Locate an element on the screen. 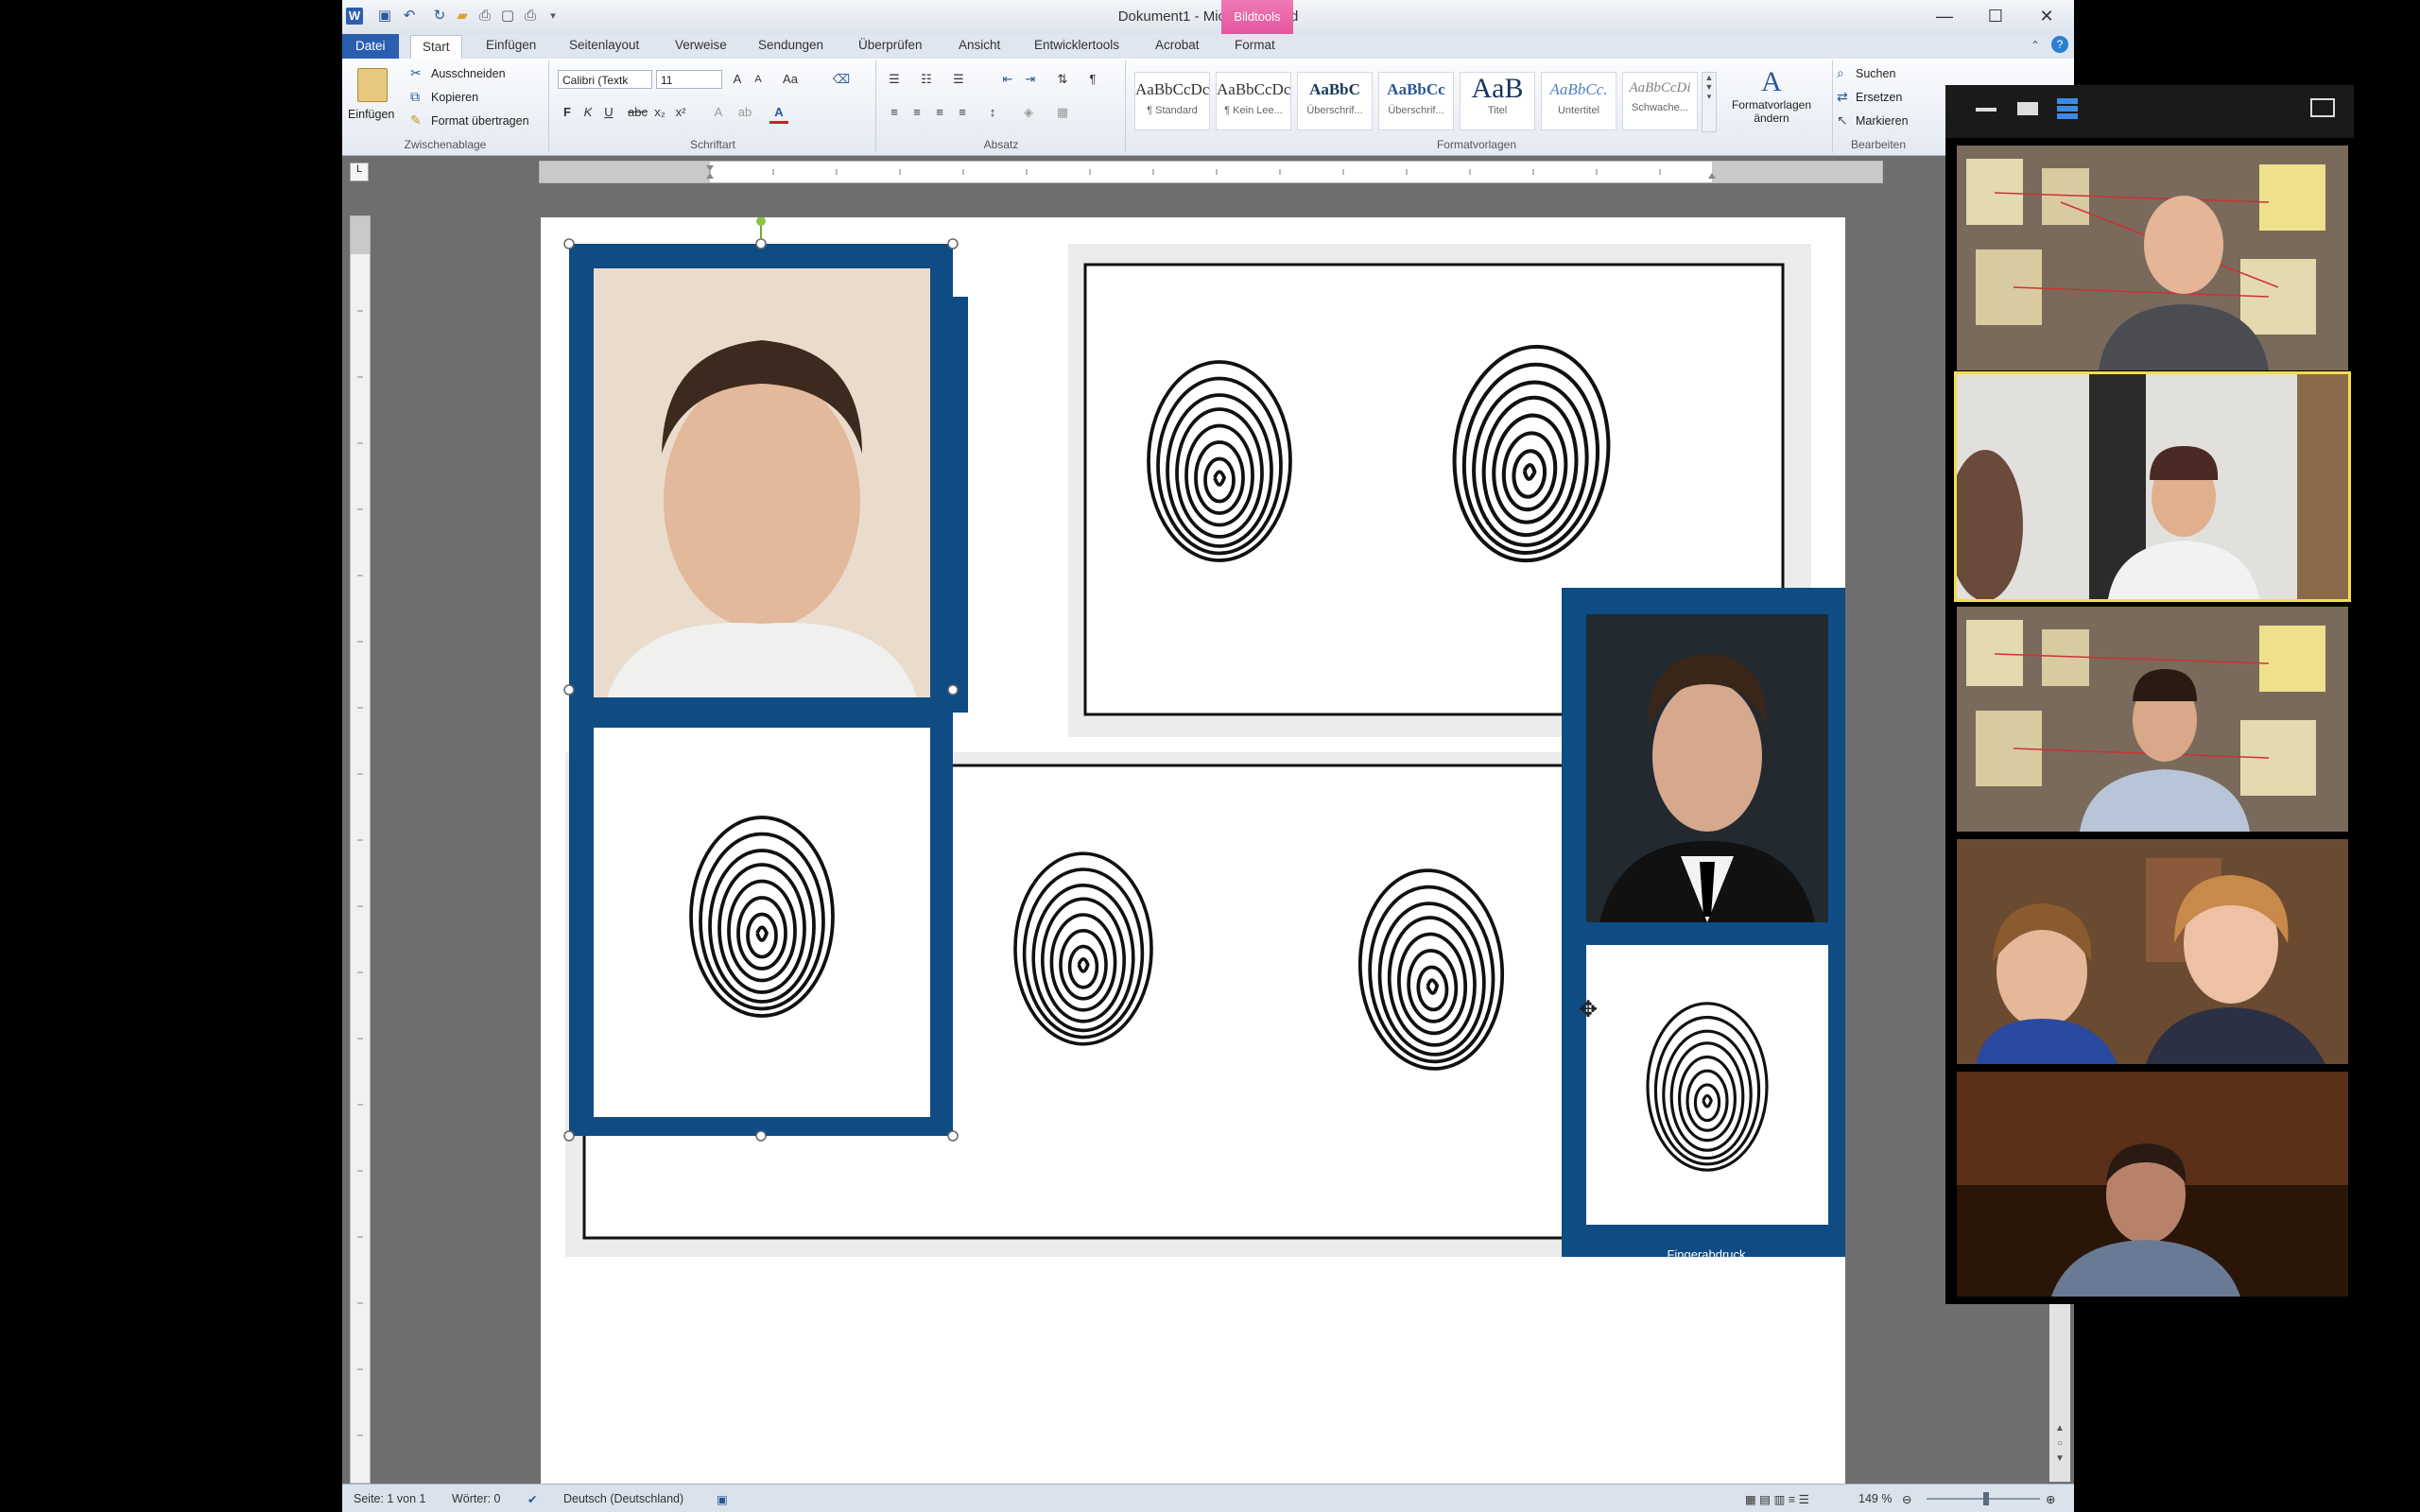  shading-icon: ◈ is located at coordinates (1028, 112).